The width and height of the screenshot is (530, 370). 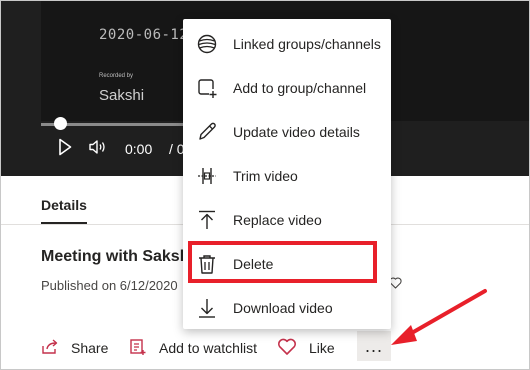 What do you see at coordinates (296, 132) in the screenshot?
I see `menu-item-label: Update video details` at bounding box center [296, 132].